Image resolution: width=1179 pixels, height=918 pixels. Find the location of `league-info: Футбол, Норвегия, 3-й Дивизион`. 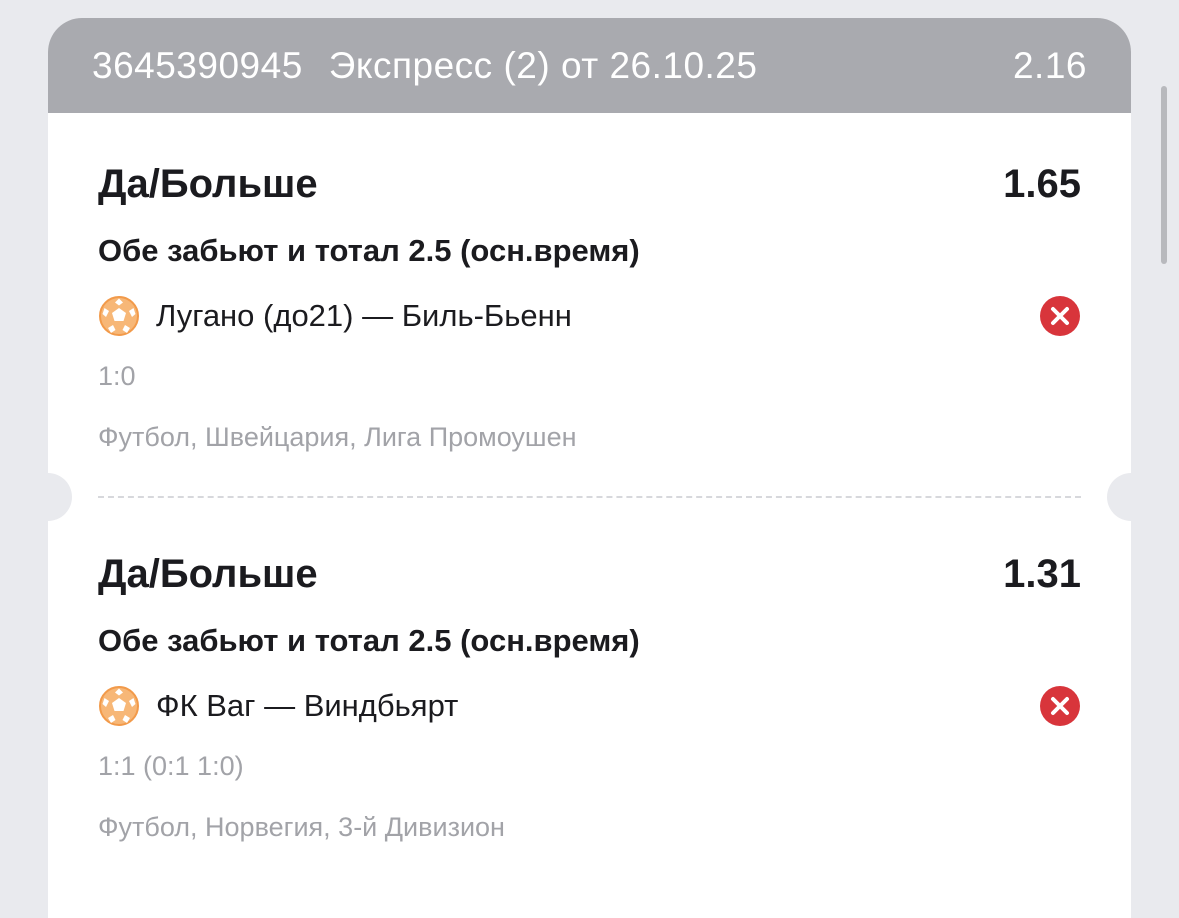

league-info: Футбол, Норвегия, 3-й Дивизион is located at coordinates (301, 827).